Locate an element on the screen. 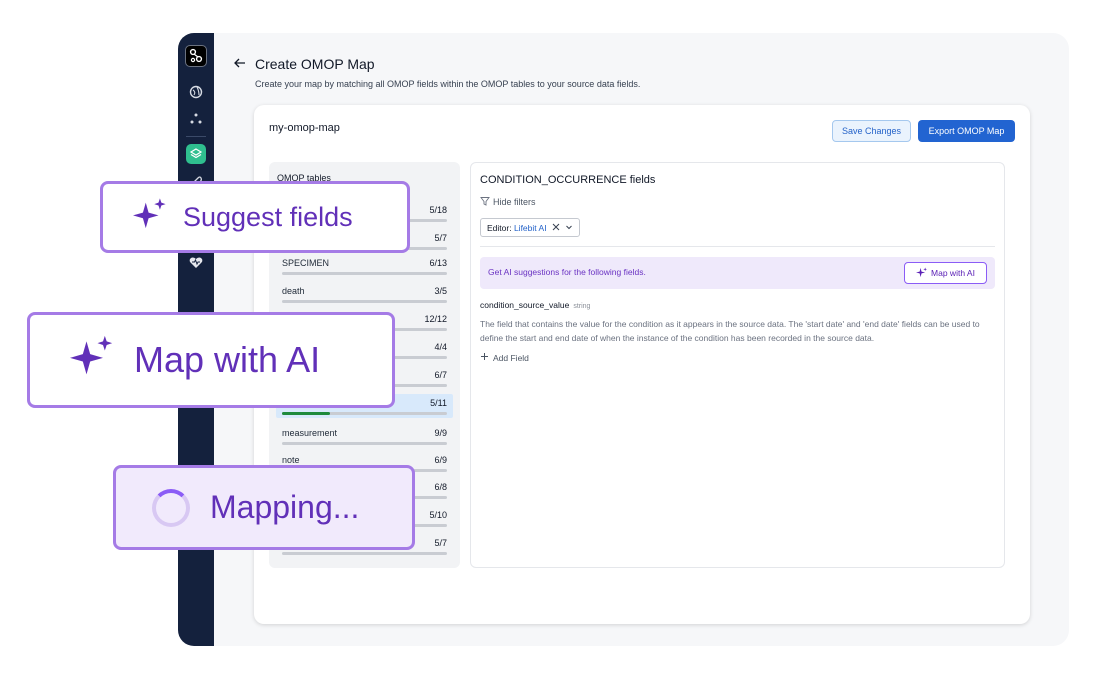 This screenshot has height=680, width=1096. add-field-button: Add Field is located at coordinates (504, 357).